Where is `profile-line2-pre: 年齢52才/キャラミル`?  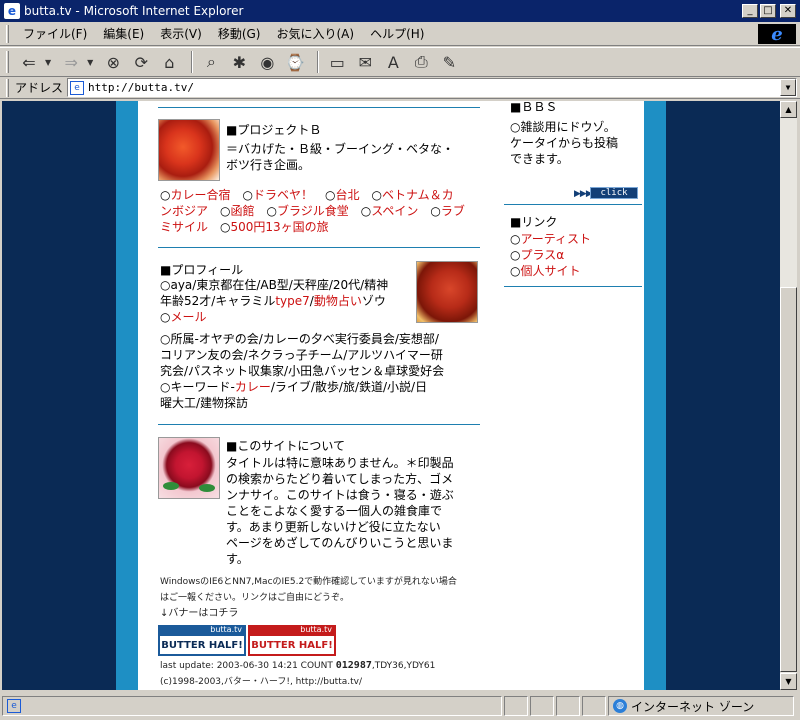
profile-line2-pre: 年齢52才/キャラミル is located at coordinates (218, 301).